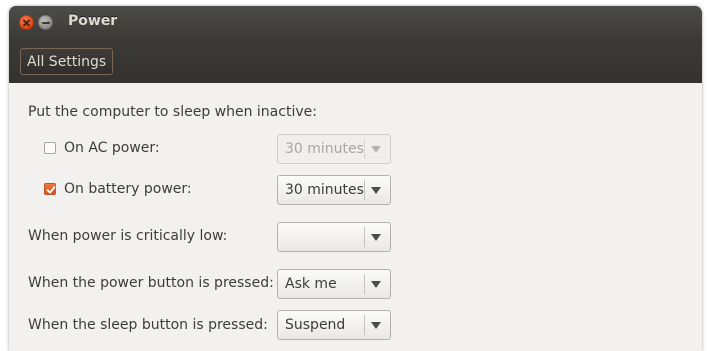 The width and height of the screenshot is (708, 351). What do you see at coordinates (67, 61) in the screenshot?
I see `all-settings-button: All Settings` at bounding box center [67, 61].